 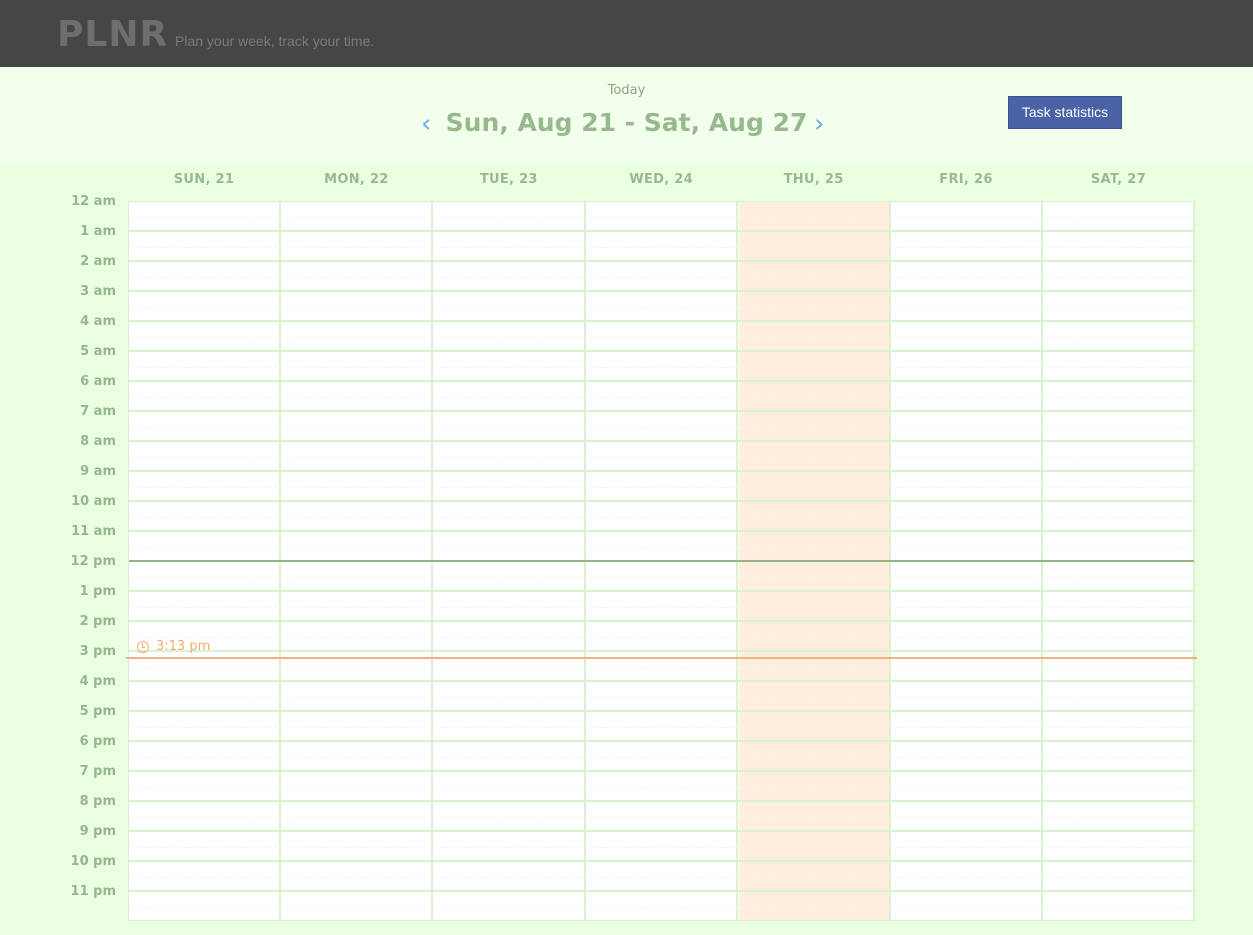 What do you see at coordinates (93, 201) in the screenshot?
I see `hour-label: 12 am` at bounding box center [93, 201].